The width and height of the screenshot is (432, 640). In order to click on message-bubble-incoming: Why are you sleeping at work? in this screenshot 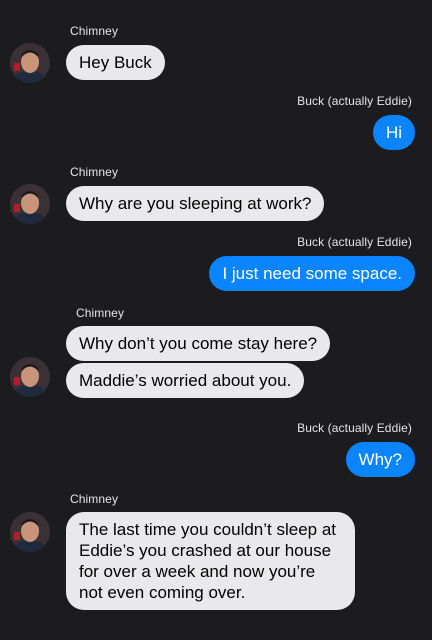, I will do `click(195, 203)`.